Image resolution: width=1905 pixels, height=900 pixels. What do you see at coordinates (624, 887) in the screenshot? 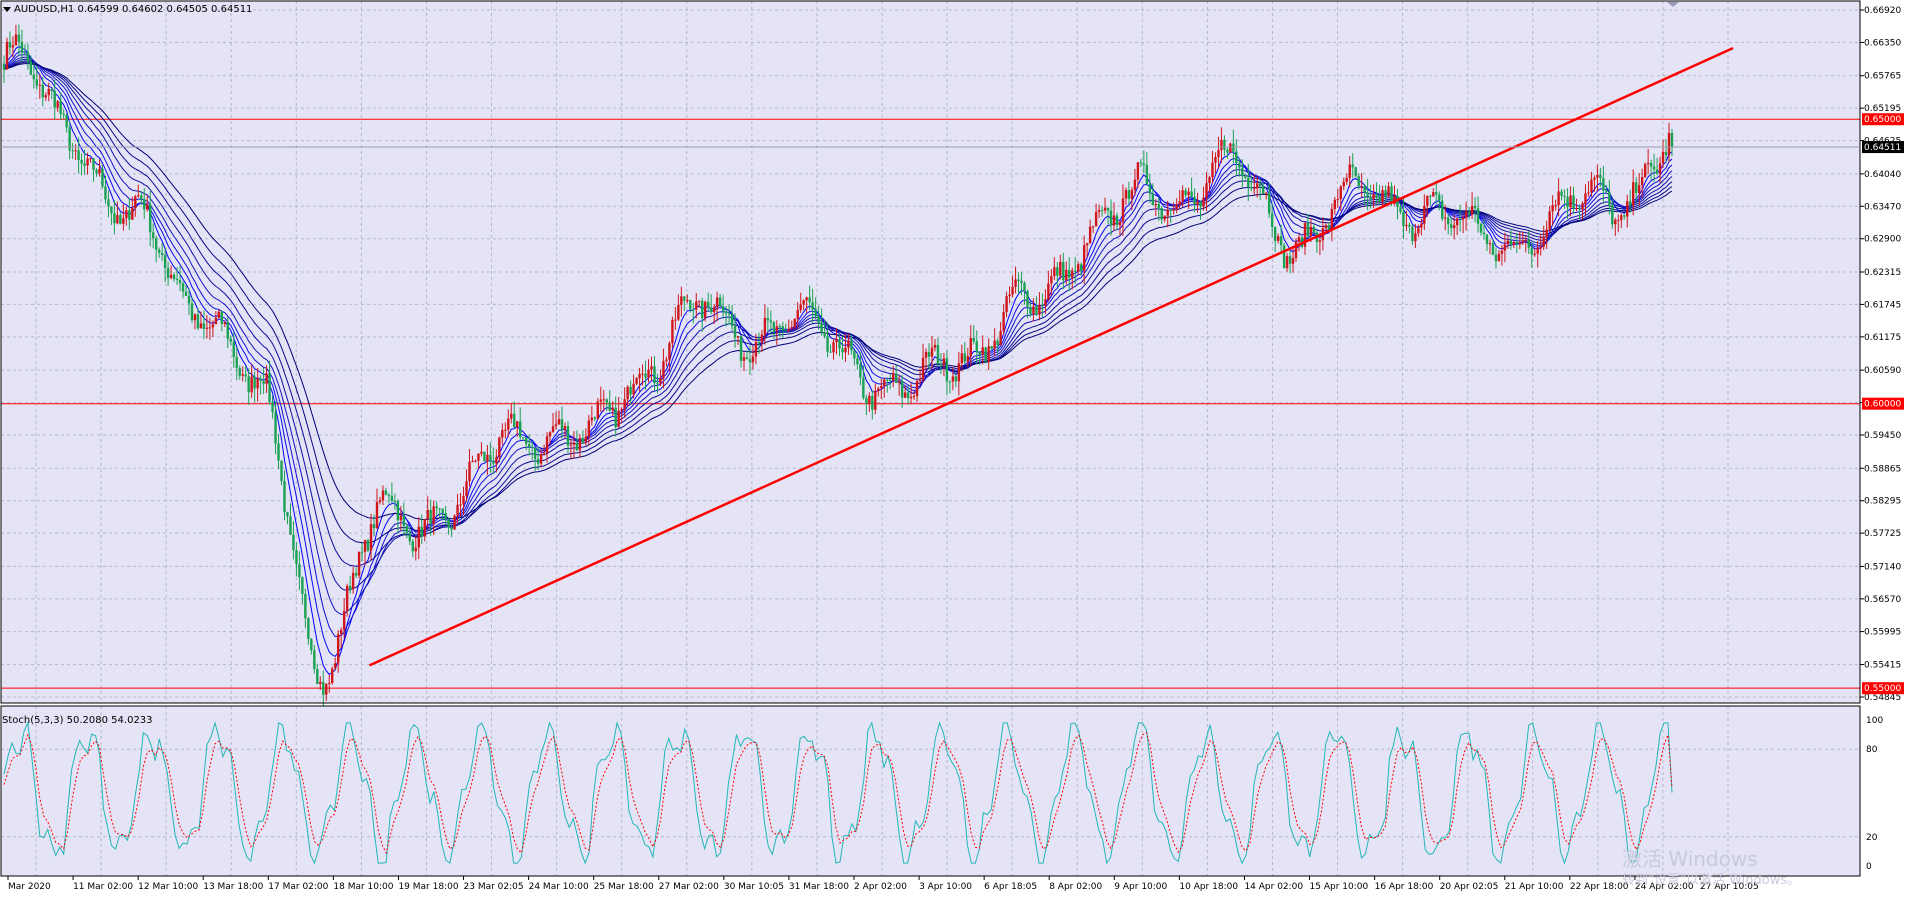
I see `time-tick-label: 25 Mar 18:00` at bounding box center [624, 887].